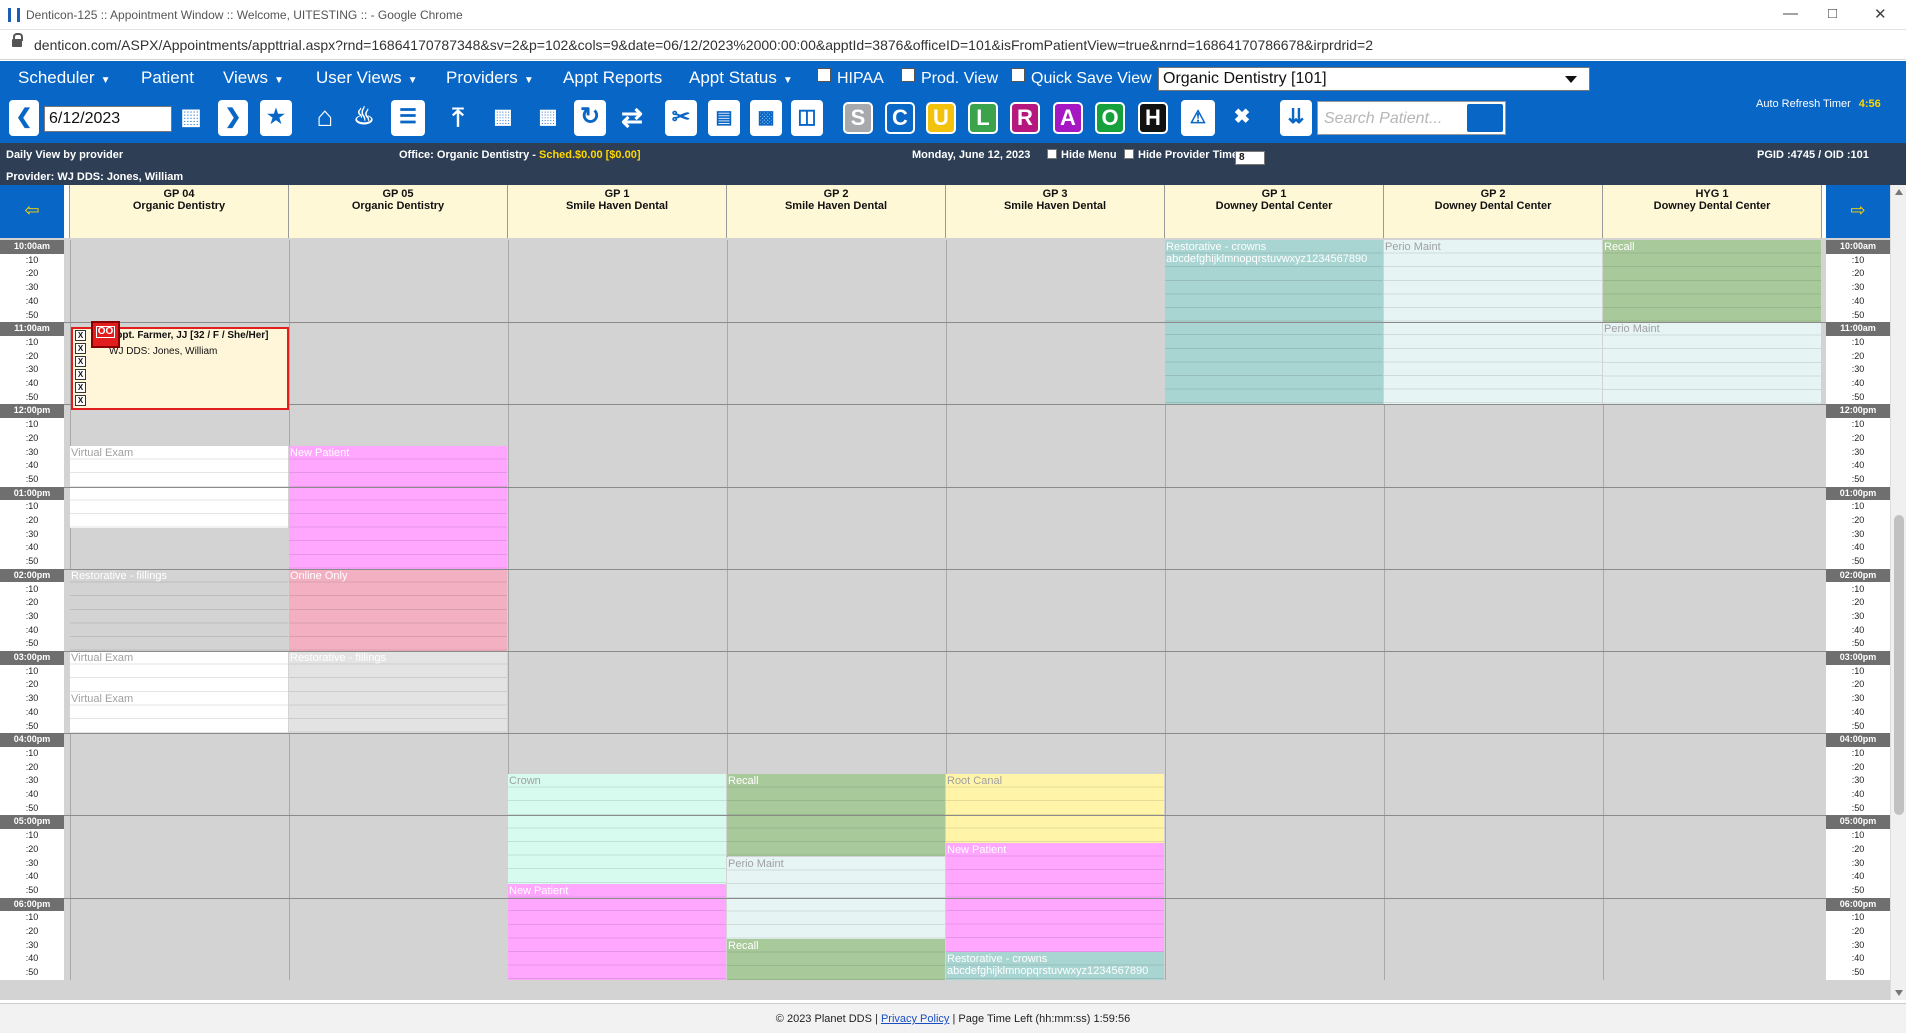  What do you see at coordinates (617, 194) in the screenshot?
I see `column-provider-name: GP 1` at bounding box center [617, 194].